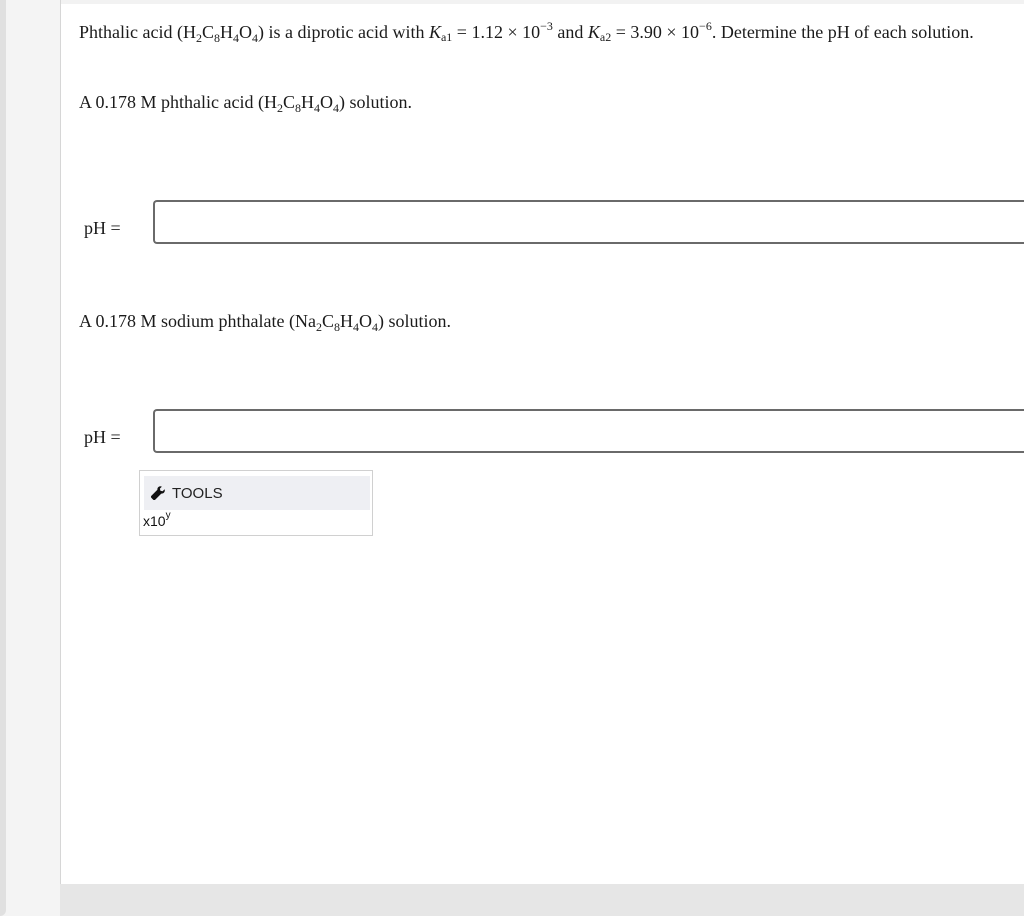 The image size is (1024, 916). Describe the element at coordinates (434, 32) in the screenshot. I see `ka1-symbol: K` at that location.